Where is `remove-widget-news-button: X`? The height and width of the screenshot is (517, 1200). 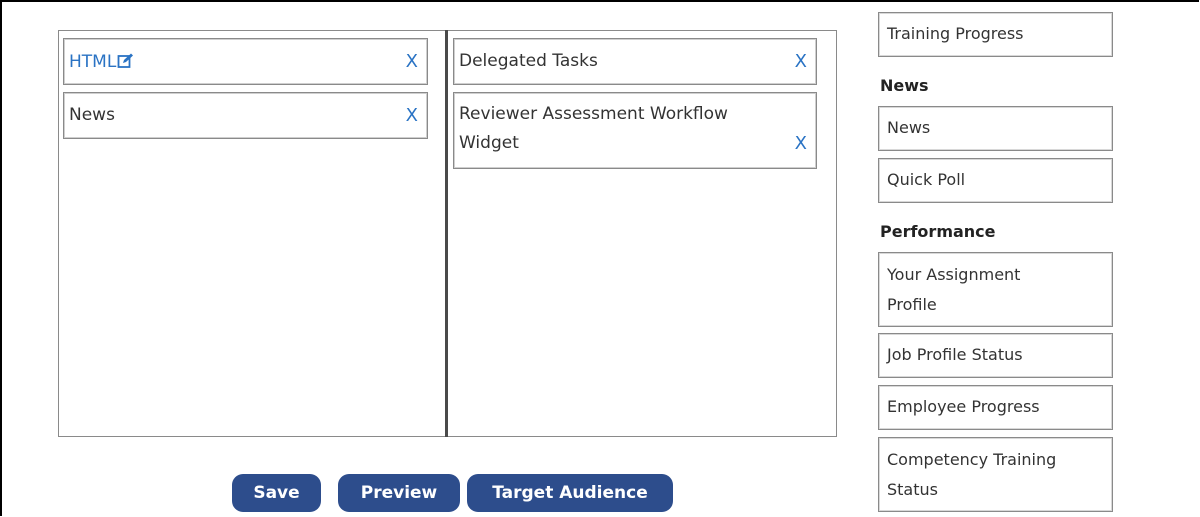 remove-widget-news-button: X is located at coordinates (412, 115).